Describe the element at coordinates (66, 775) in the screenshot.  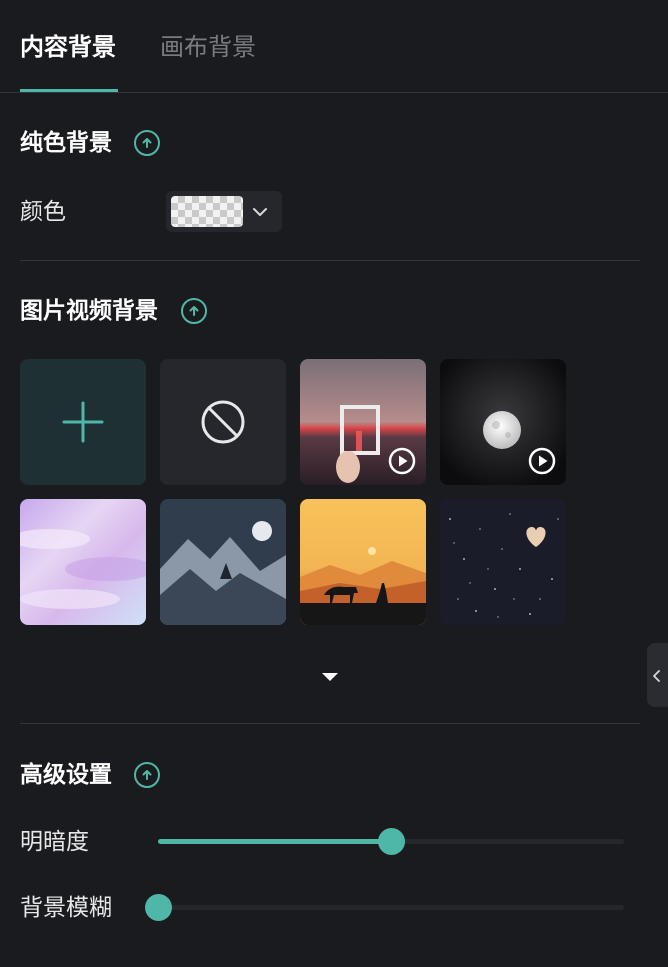
I see `advanced-settings-title: 高级设置` at that location.